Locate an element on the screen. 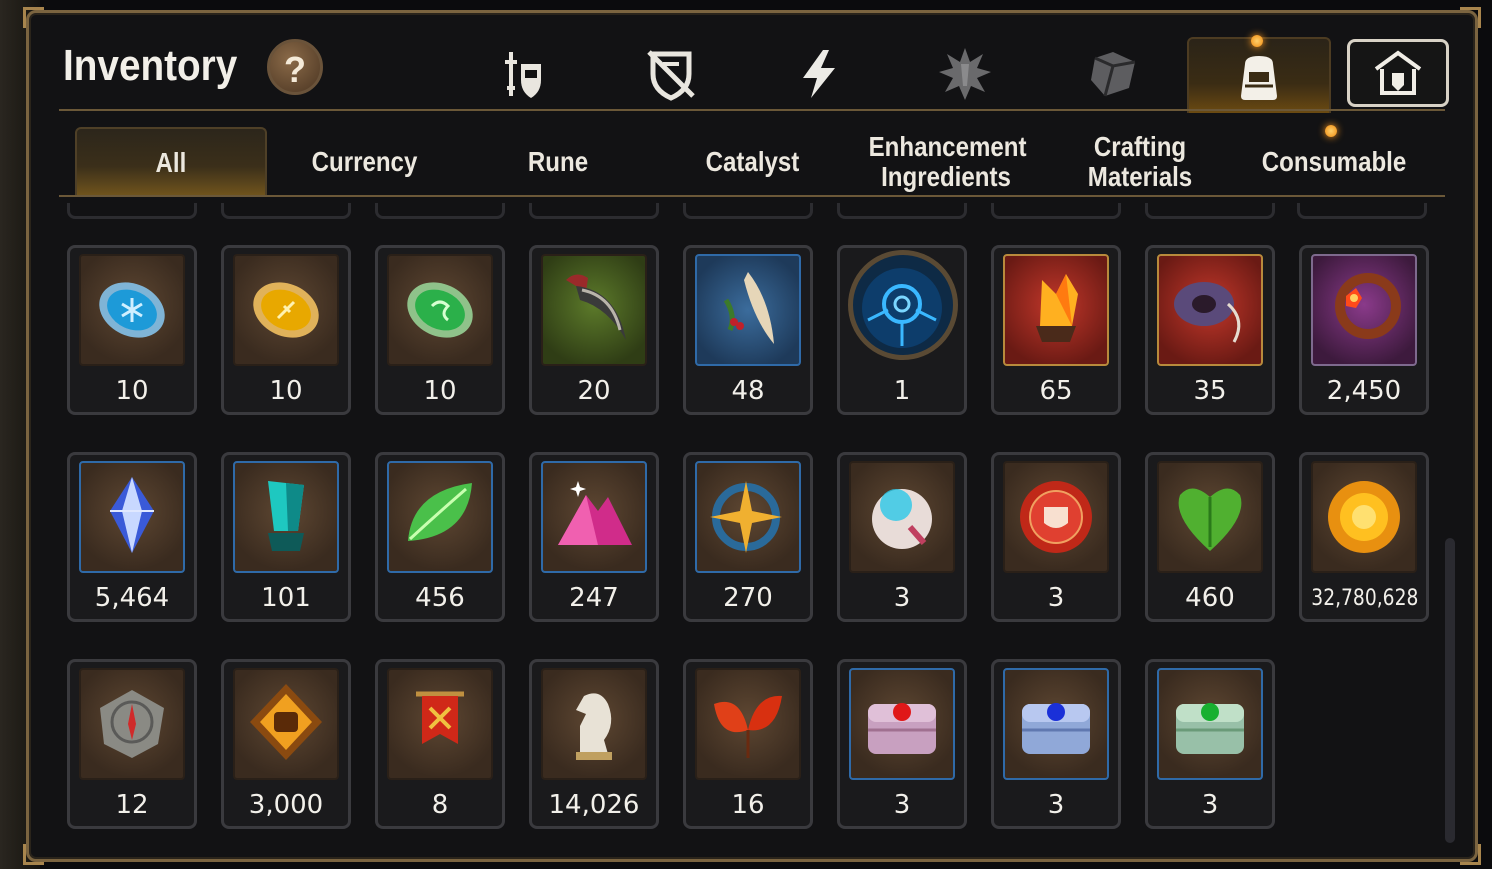 The image size is (1492, 869). subtab-catalyst: Catalyst is located at coordinates (752, 162).